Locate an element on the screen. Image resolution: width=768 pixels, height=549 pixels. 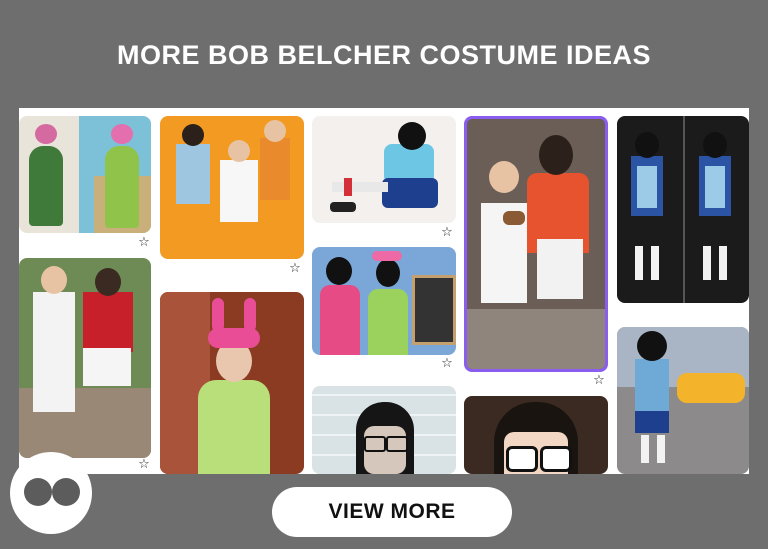
pin-louise-green-pink-ears is located at coordinates (232, 383).